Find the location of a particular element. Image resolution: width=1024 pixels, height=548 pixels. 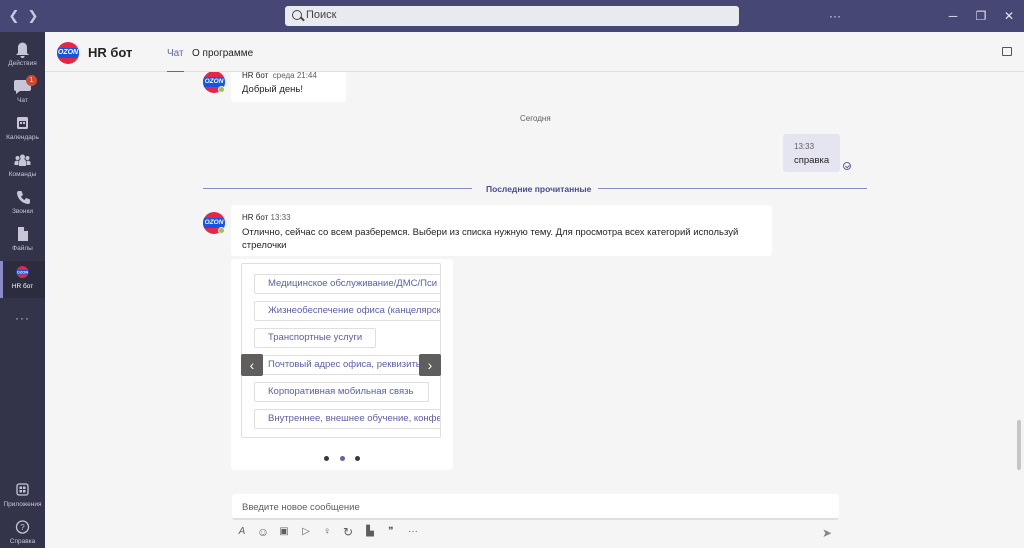

rail-item-chat: 1 Чат is located at coordinates (22, 93).